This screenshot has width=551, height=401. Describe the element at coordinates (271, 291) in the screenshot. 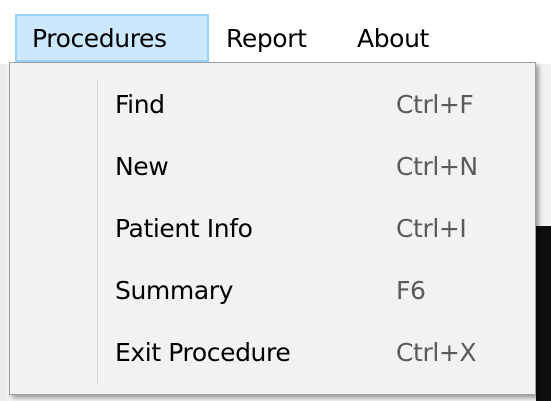

I see `menu-item-summary: Summary F6` at that location.